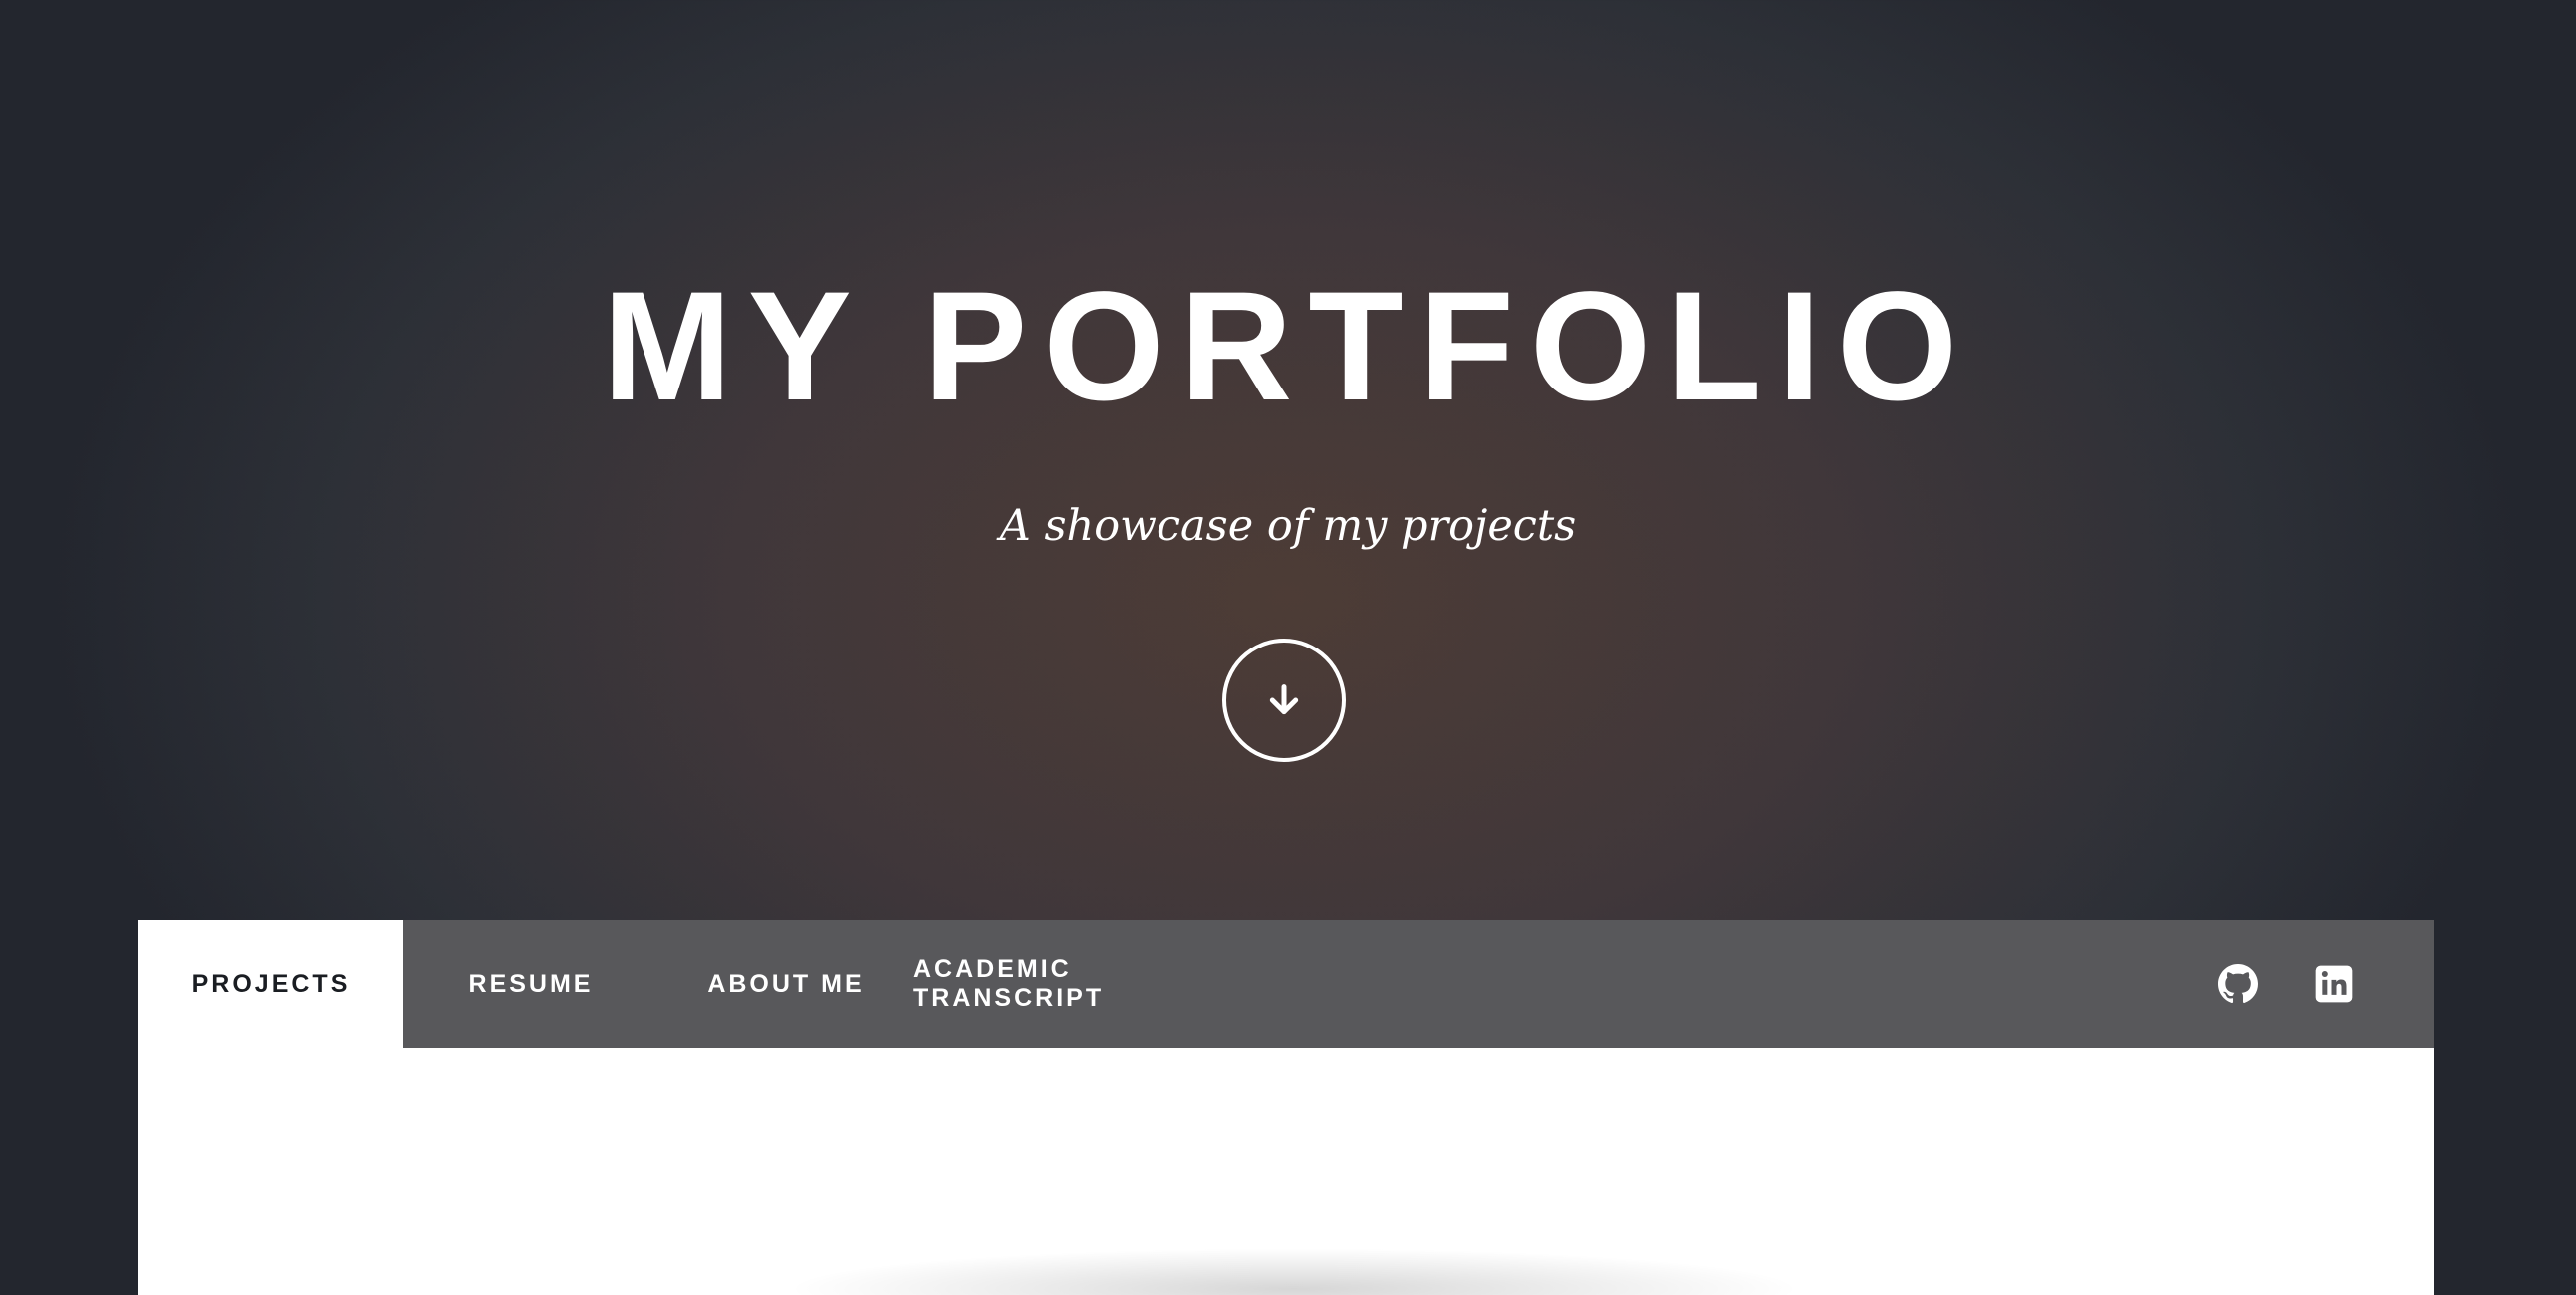  I want to click on linkedin-icon, so click(2334, 984).